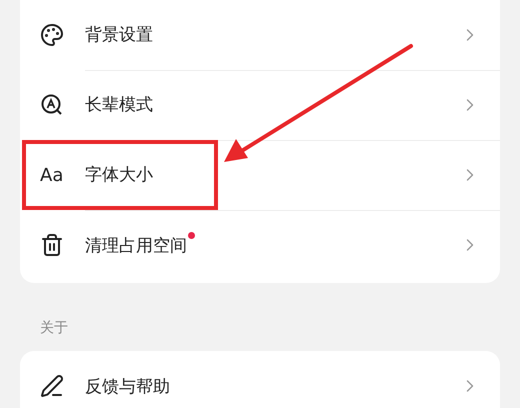  What do you see at coordinates (52, 245) in the screenshot?
I see `trash-icon` at bounding box center [52, 245].